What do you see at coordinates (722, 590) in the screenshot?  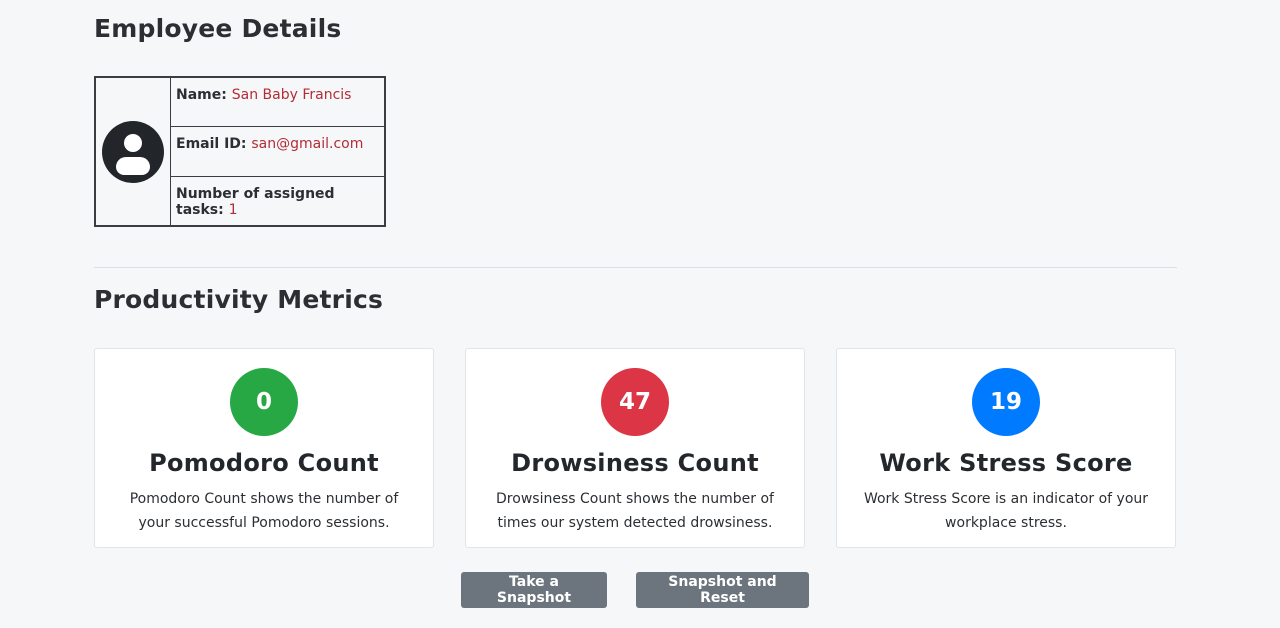 I see `snapshot-and-reset-button: Snapshot and Reset` at bounding box center [722, 590].